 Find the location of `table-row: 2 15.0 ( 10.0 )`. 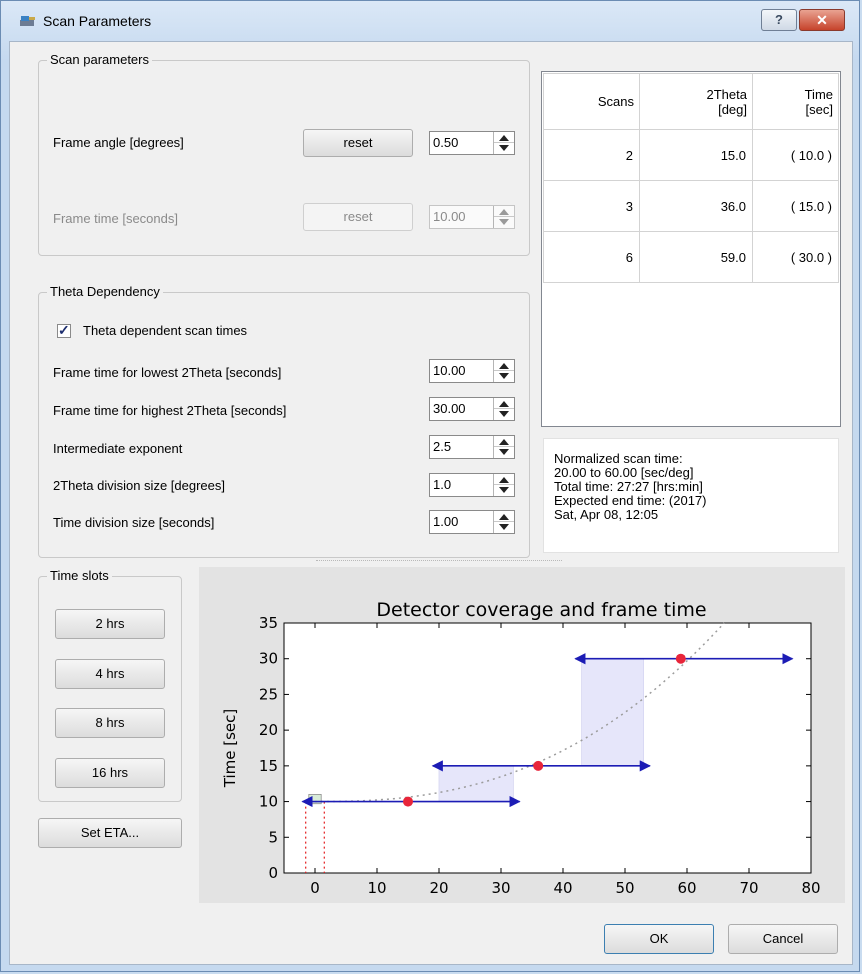

table-row: 2 15.0 ( 10.0 ) is located at coordinates (691, 155).